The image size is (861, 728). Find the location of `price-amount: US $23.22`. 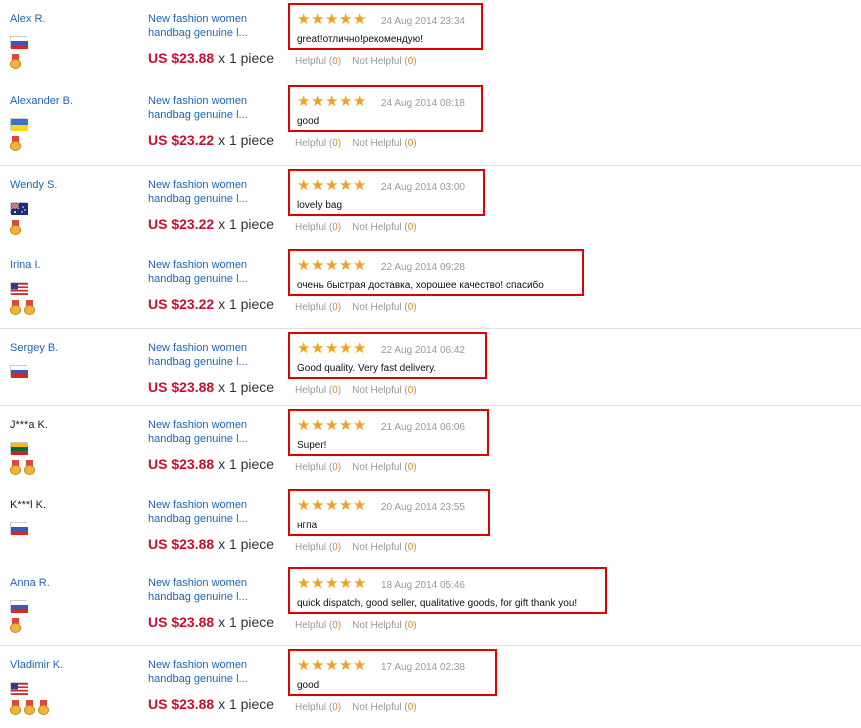

price-amount: US $23.22 is located at coordinates (181, 224).